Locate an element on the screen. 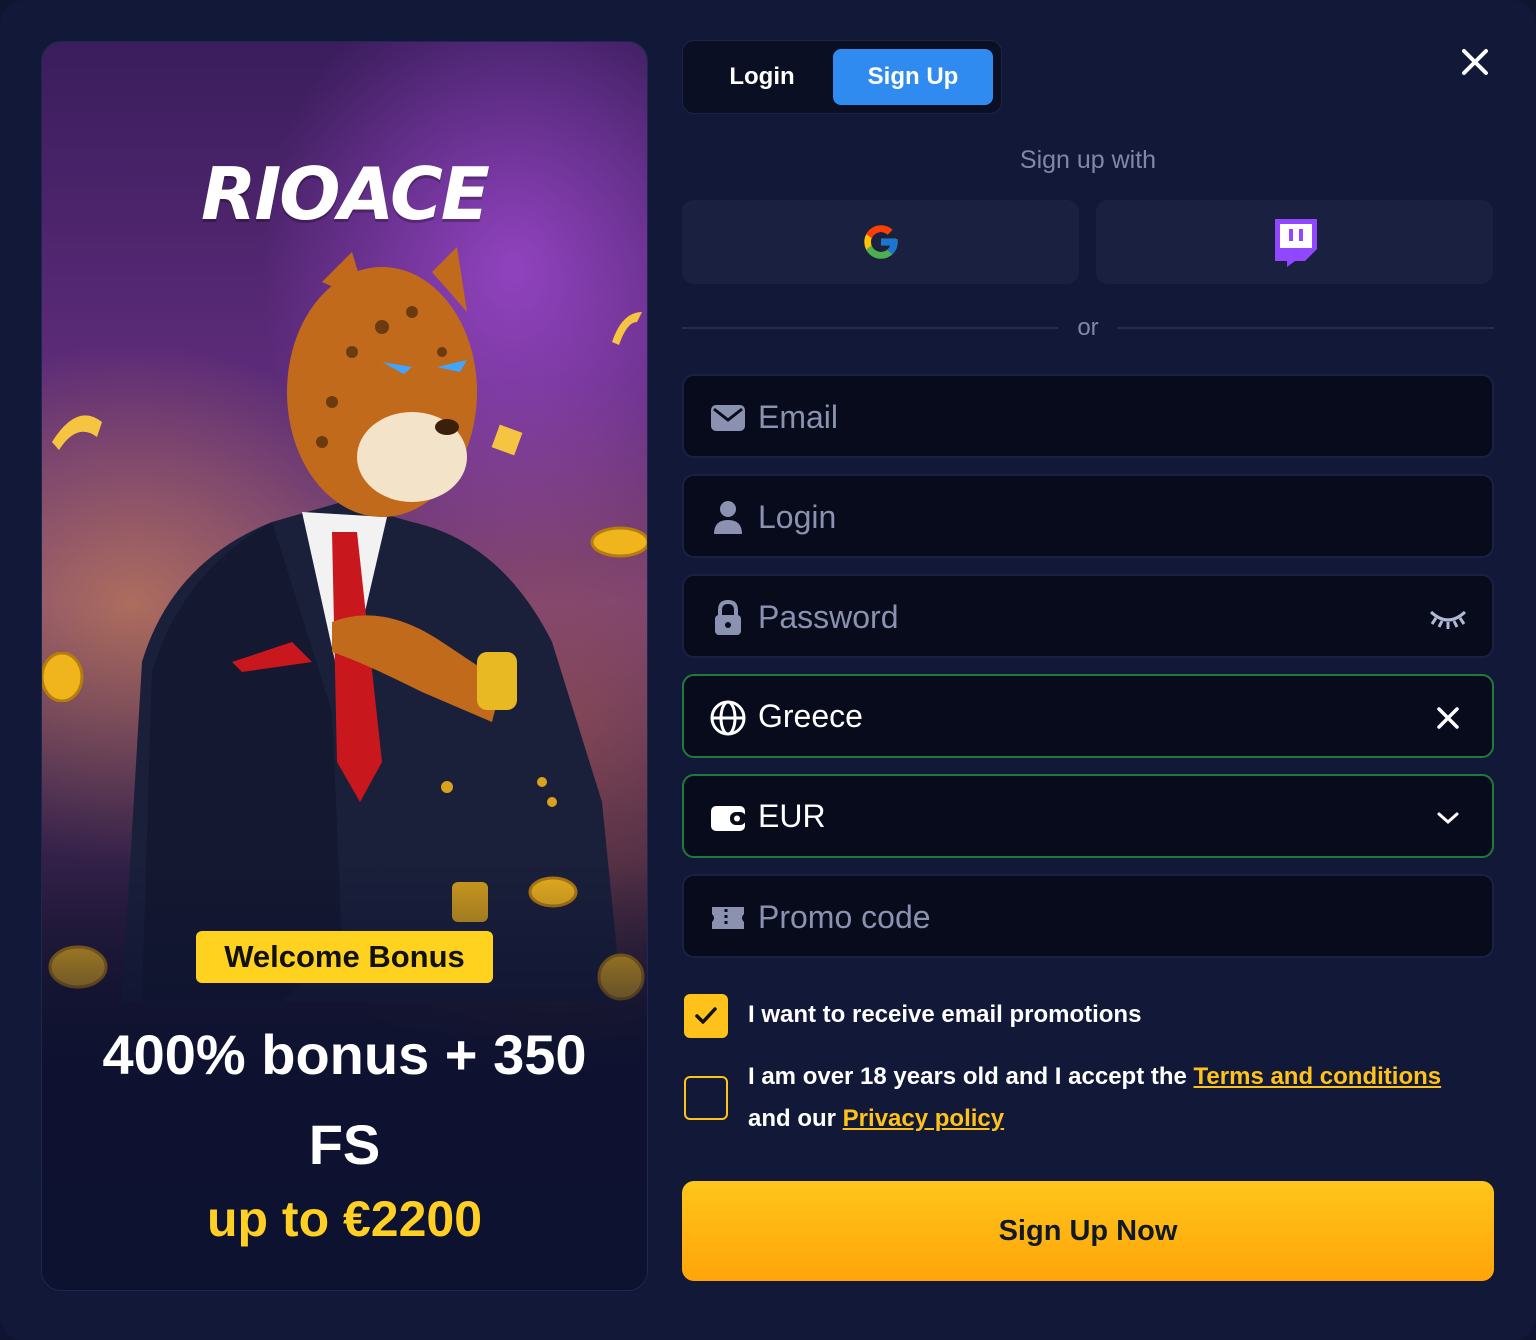  email-field is located at coordinates (1088, 416).